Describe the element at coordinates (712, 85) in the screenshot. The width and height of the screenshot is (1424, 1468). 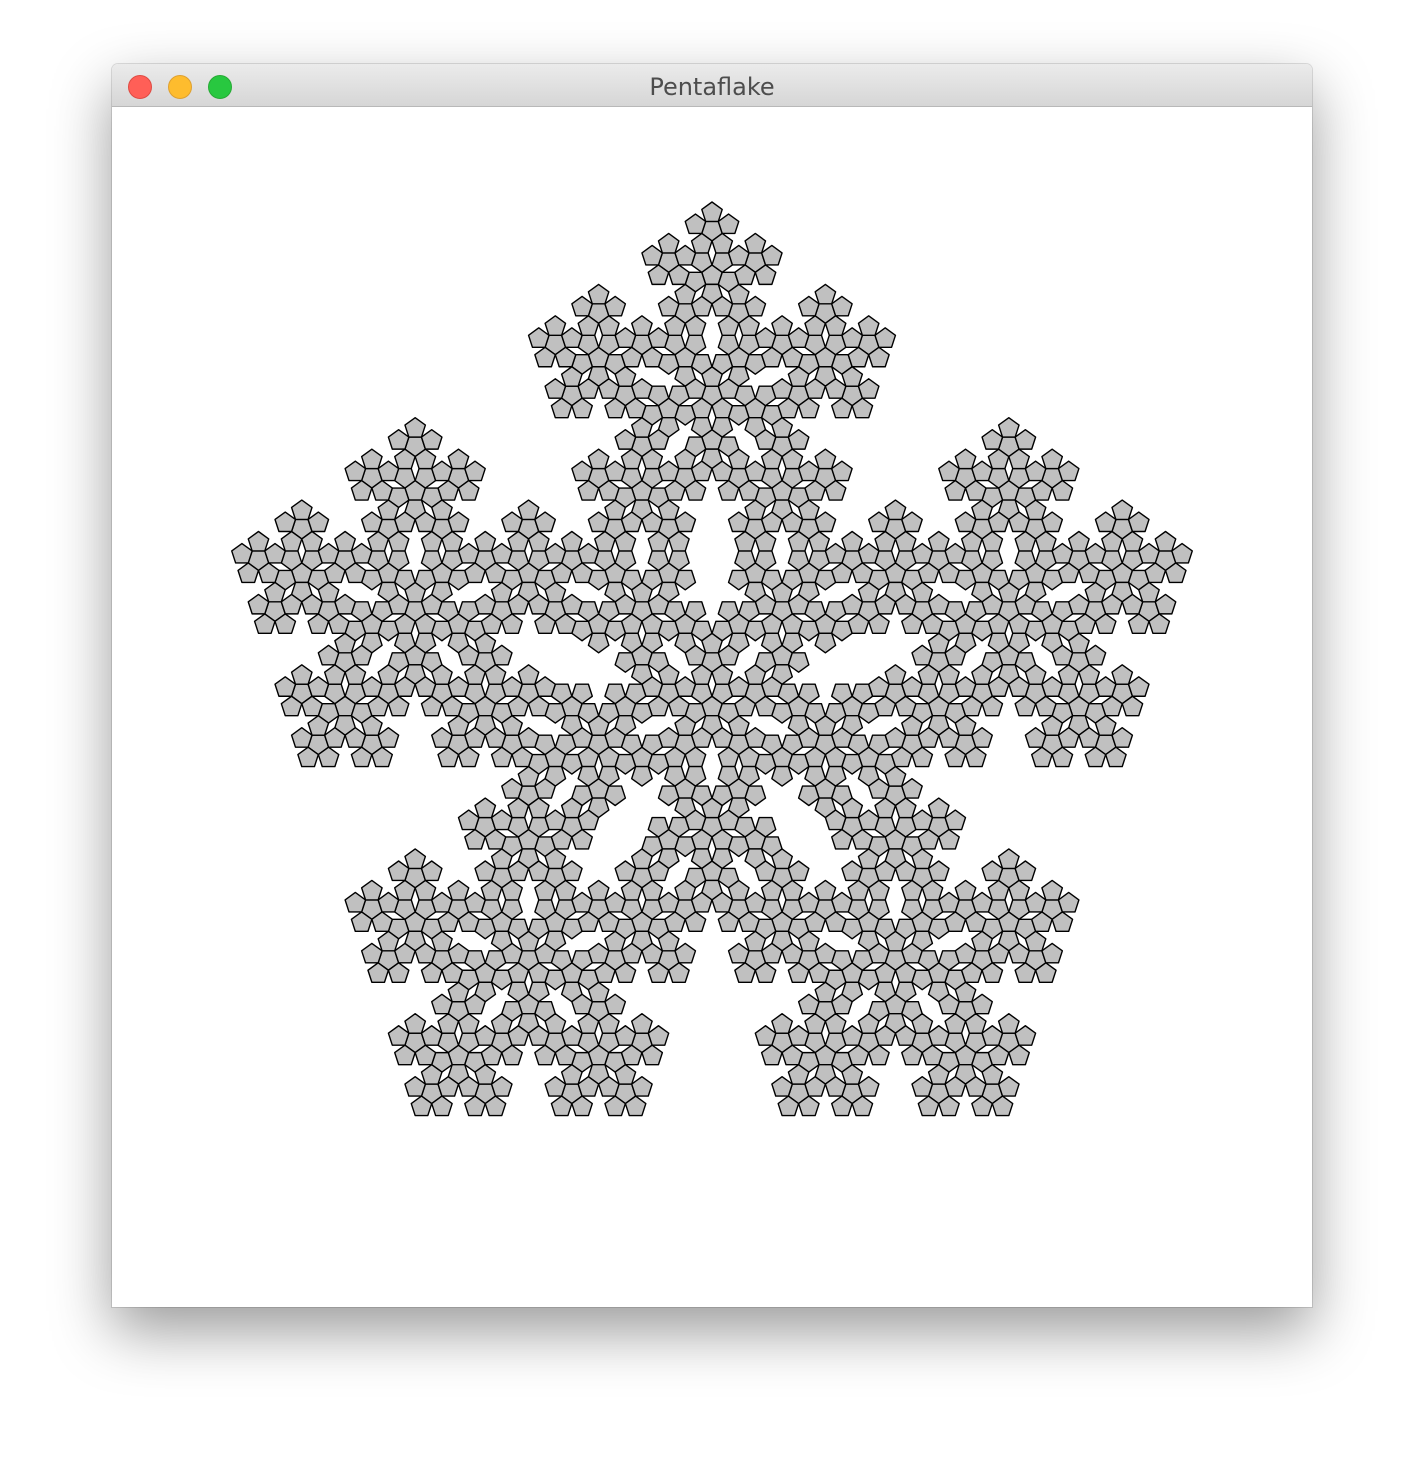
I see `title-bar: Pentaflake` at that location.